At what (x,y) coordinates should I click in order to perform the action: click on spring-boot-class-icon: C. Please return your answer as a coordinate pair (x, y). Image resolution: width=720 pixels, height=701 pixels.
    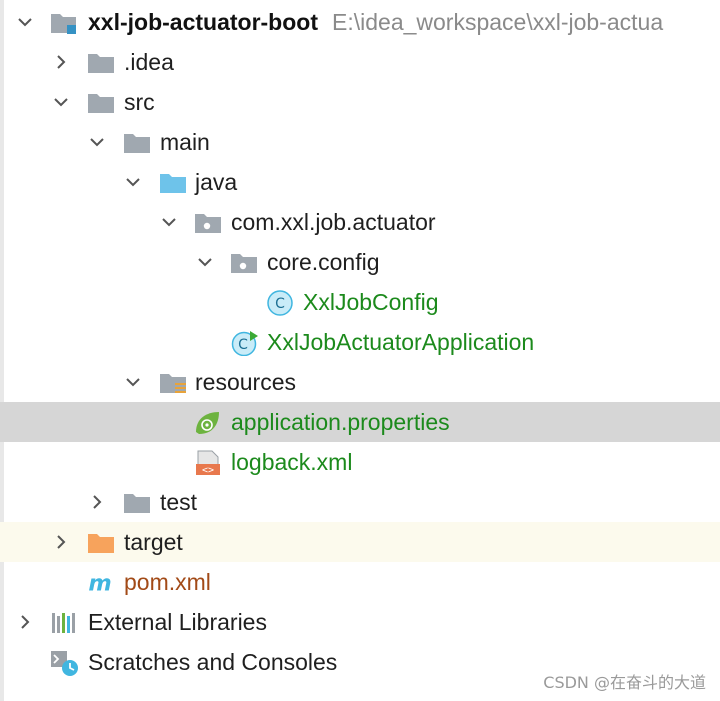
    Looking at the image, I should click on (244, 343).